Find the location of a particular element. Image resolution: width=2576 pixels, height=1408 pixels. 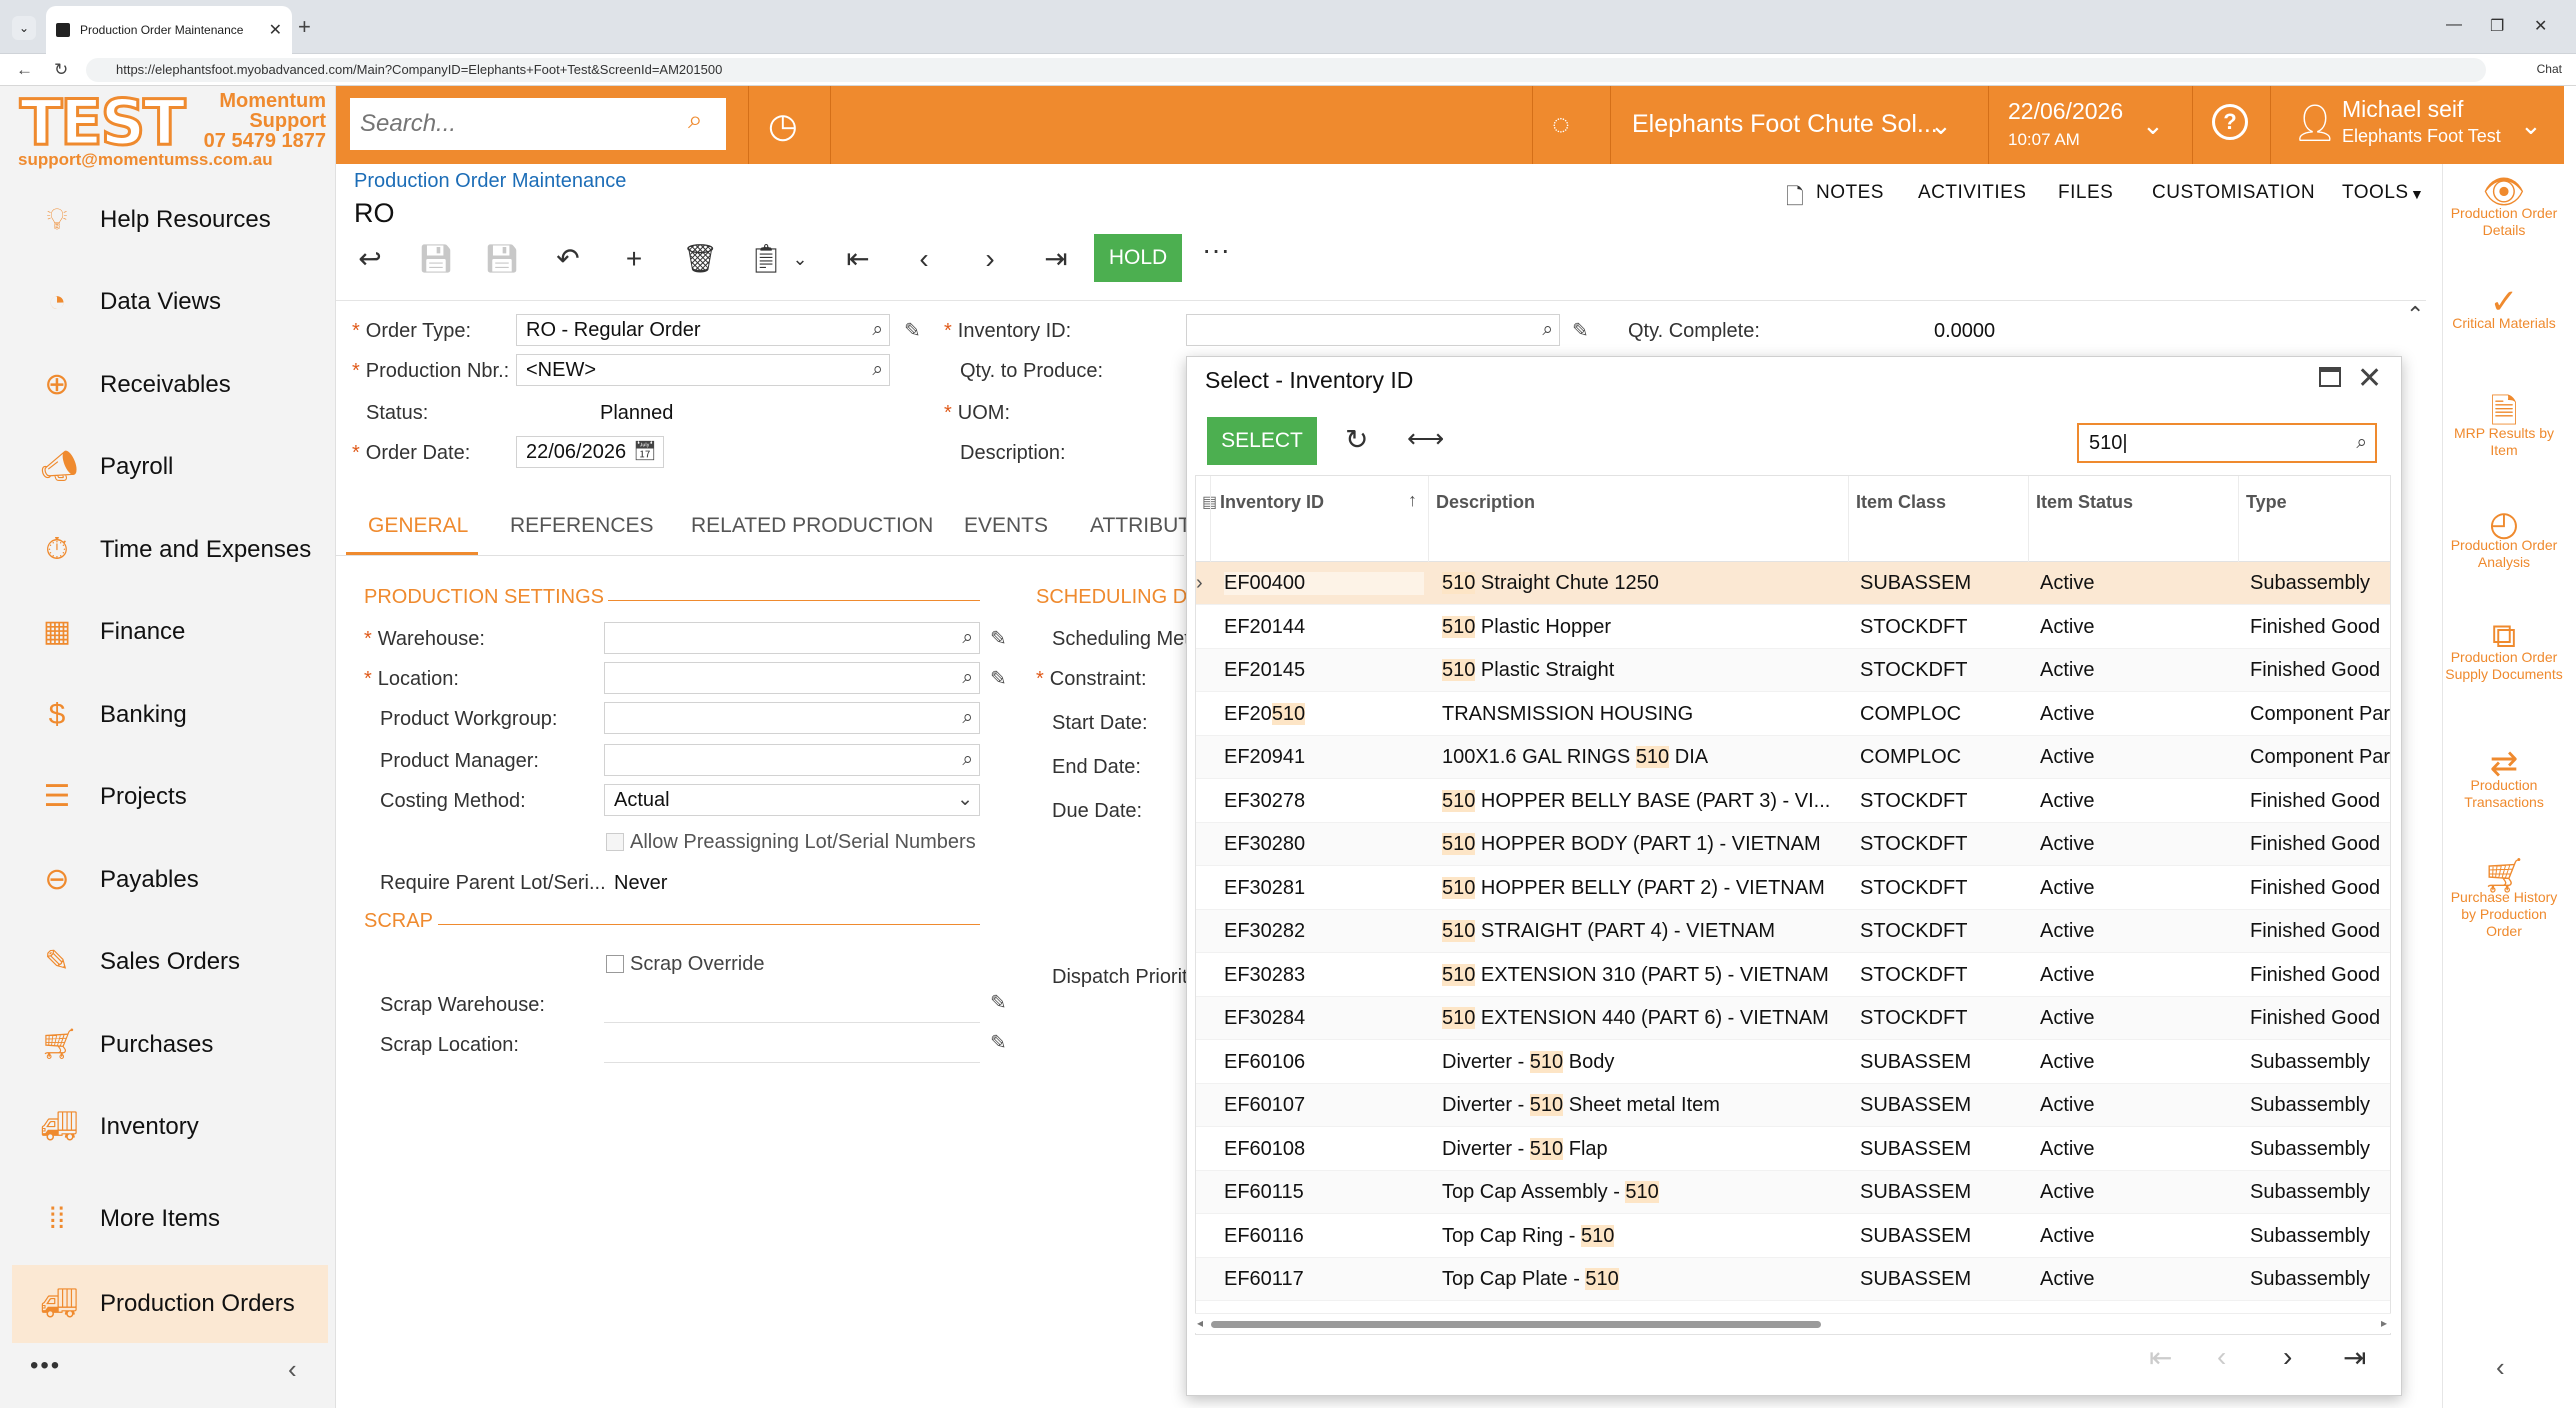

save-close-icon: 💾︎ is located at coordinates (436, 259).